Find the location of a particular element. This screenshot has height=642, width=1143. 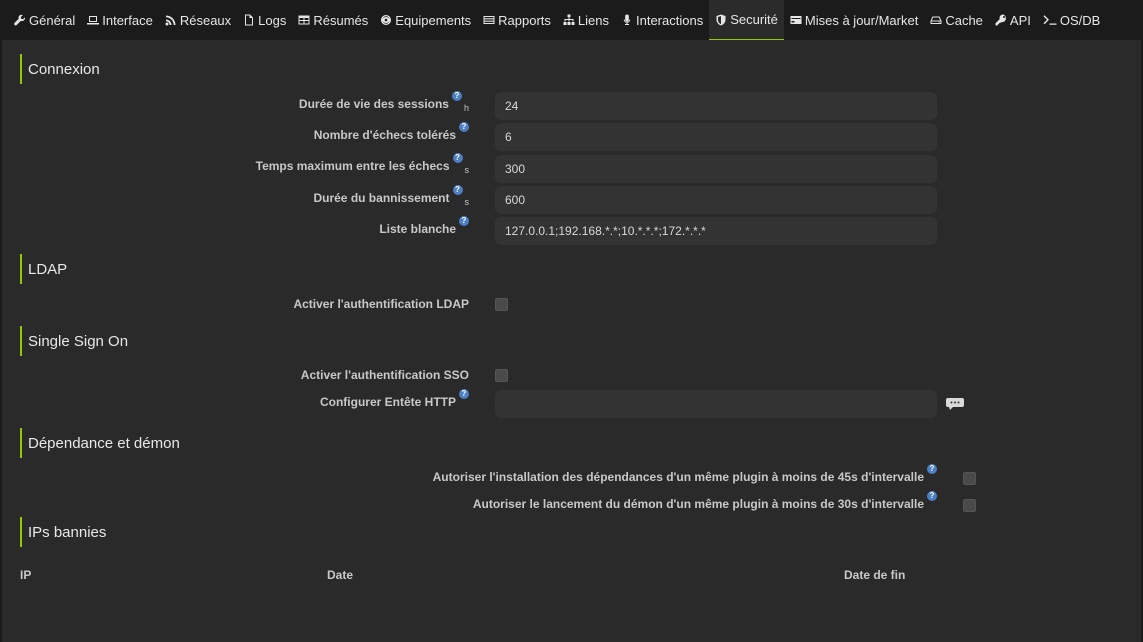

tab-label: Interface is located at coordinates (127, 20).